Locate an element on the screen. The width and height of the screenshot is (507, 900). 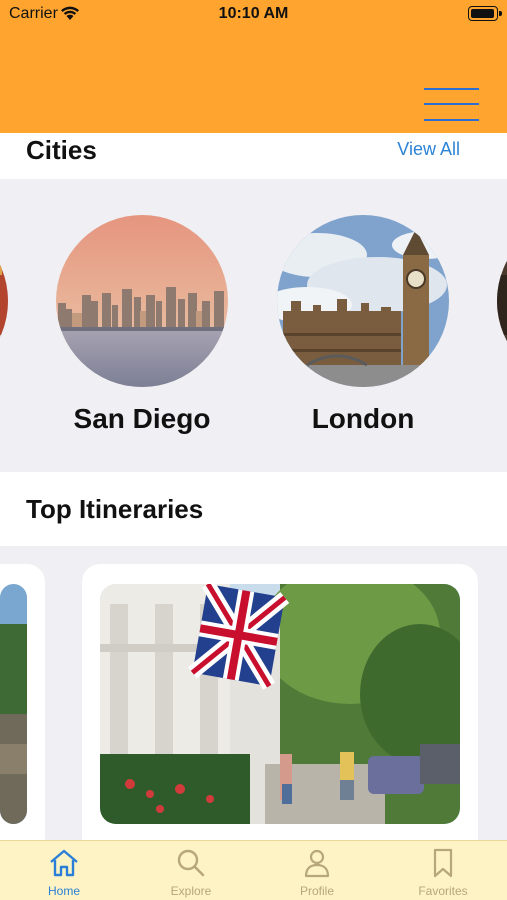
city-card-london: London is located at coordinates (363, 325).